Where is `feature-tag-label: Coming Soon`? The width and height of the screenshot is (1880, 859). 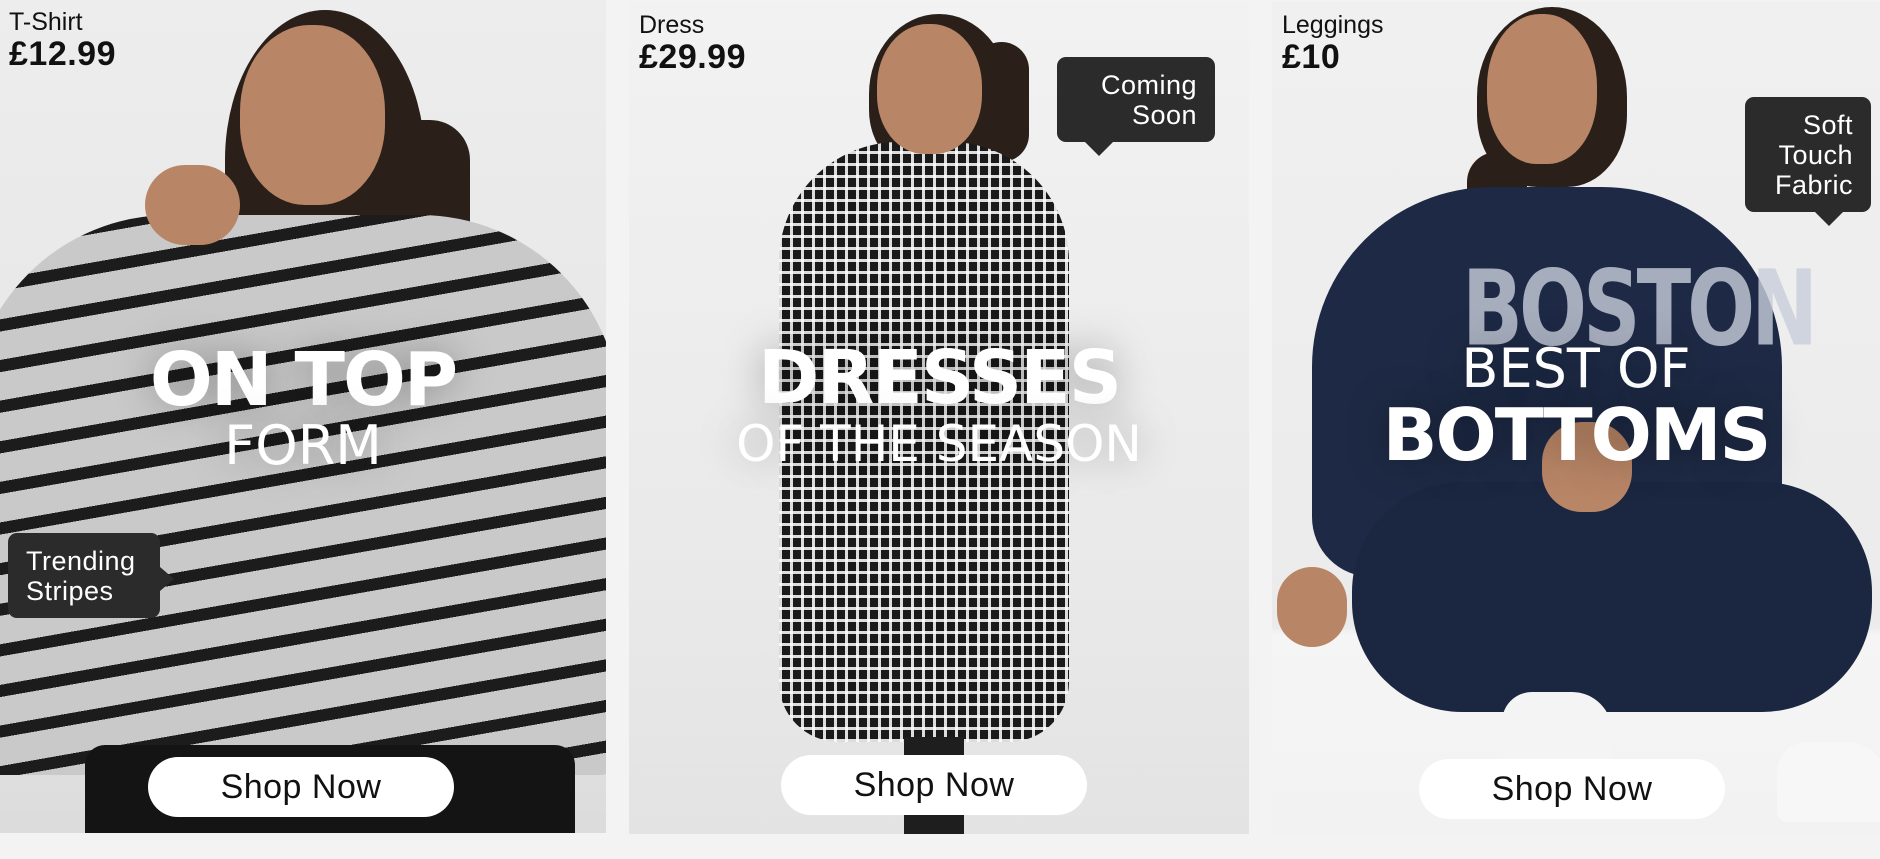
feature-tag-label: Coming Soon is located at coordinates (1148, 100).